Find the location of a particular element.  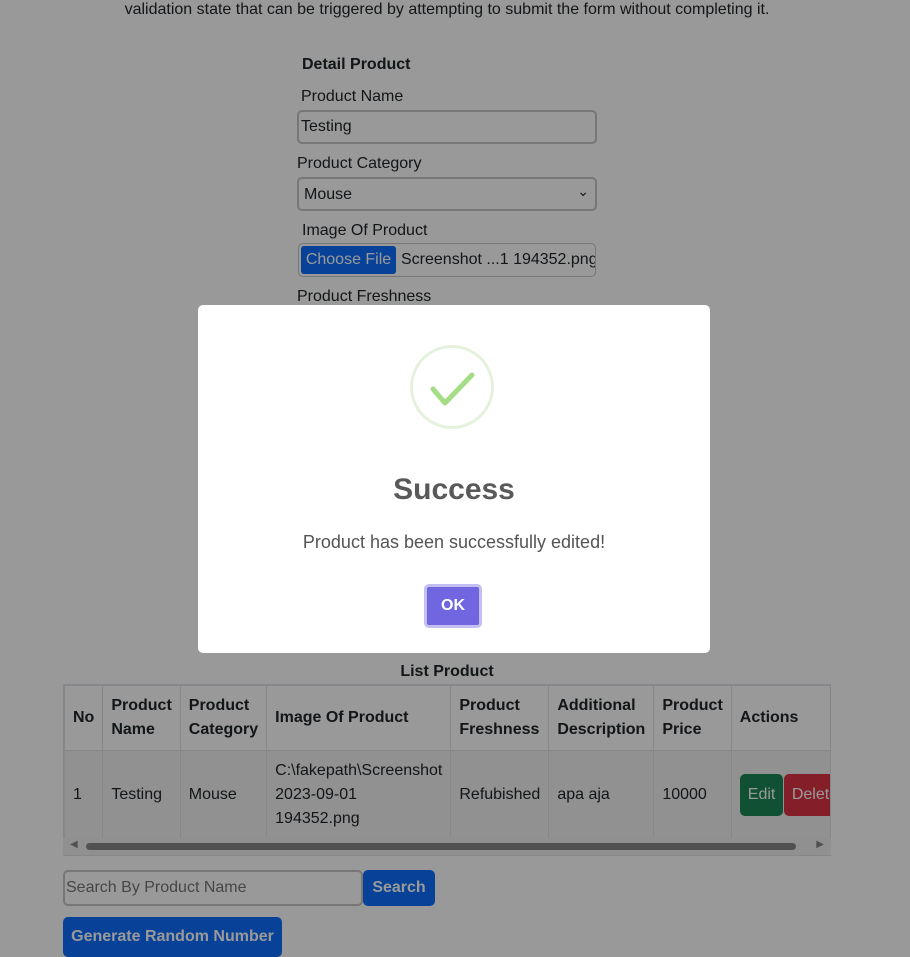

success-check-icon is located at coordinates (452, 387).